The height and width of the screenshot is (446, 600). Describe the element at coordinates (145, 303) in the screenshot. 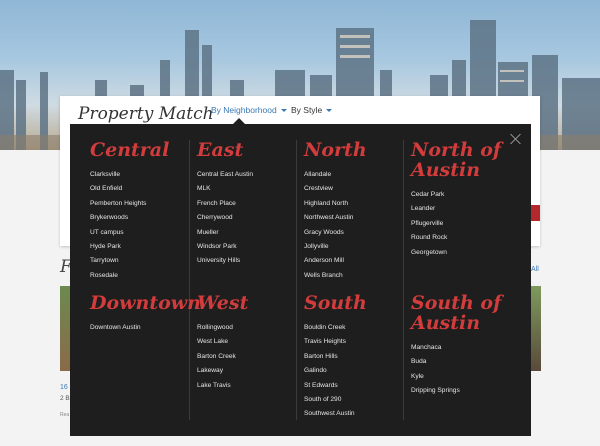

I see `region-title: Downtown` at that location.